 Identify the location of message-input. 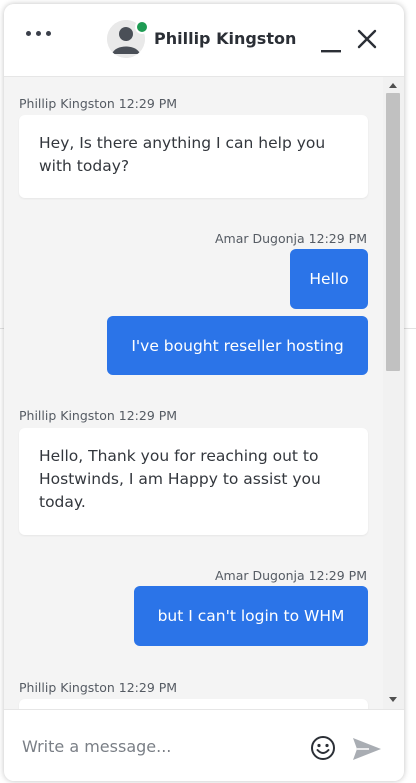
(157, 746).